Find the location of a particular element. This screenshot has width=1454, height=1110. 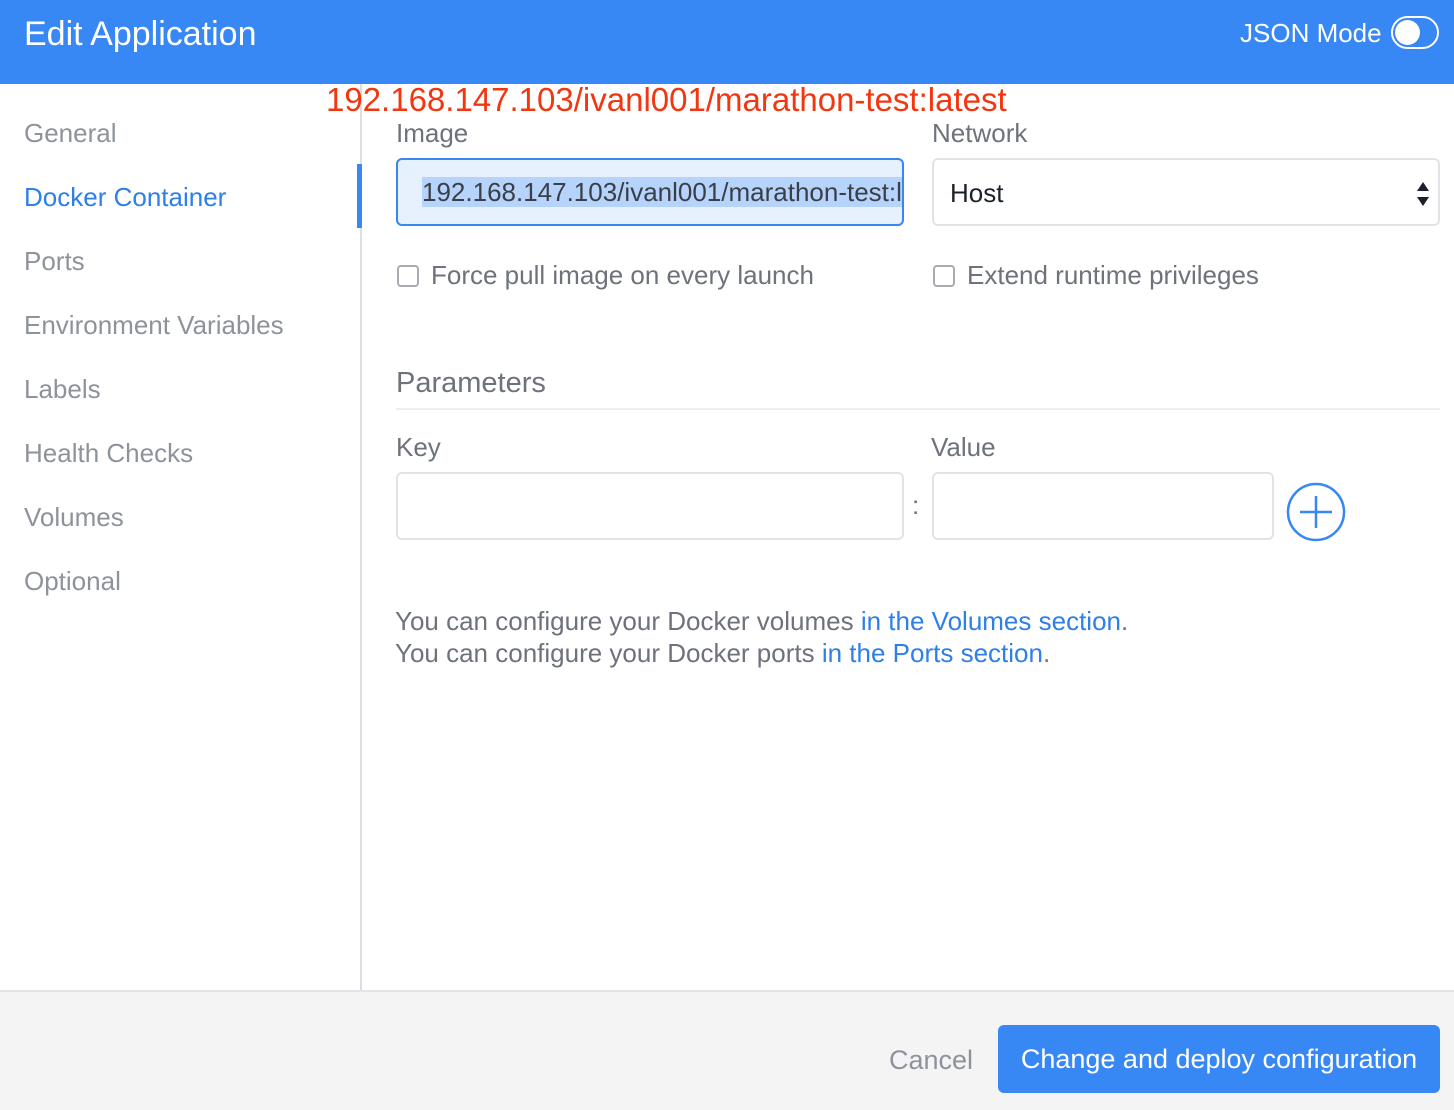

network-select: Host is located at coordinates (1186, 192).